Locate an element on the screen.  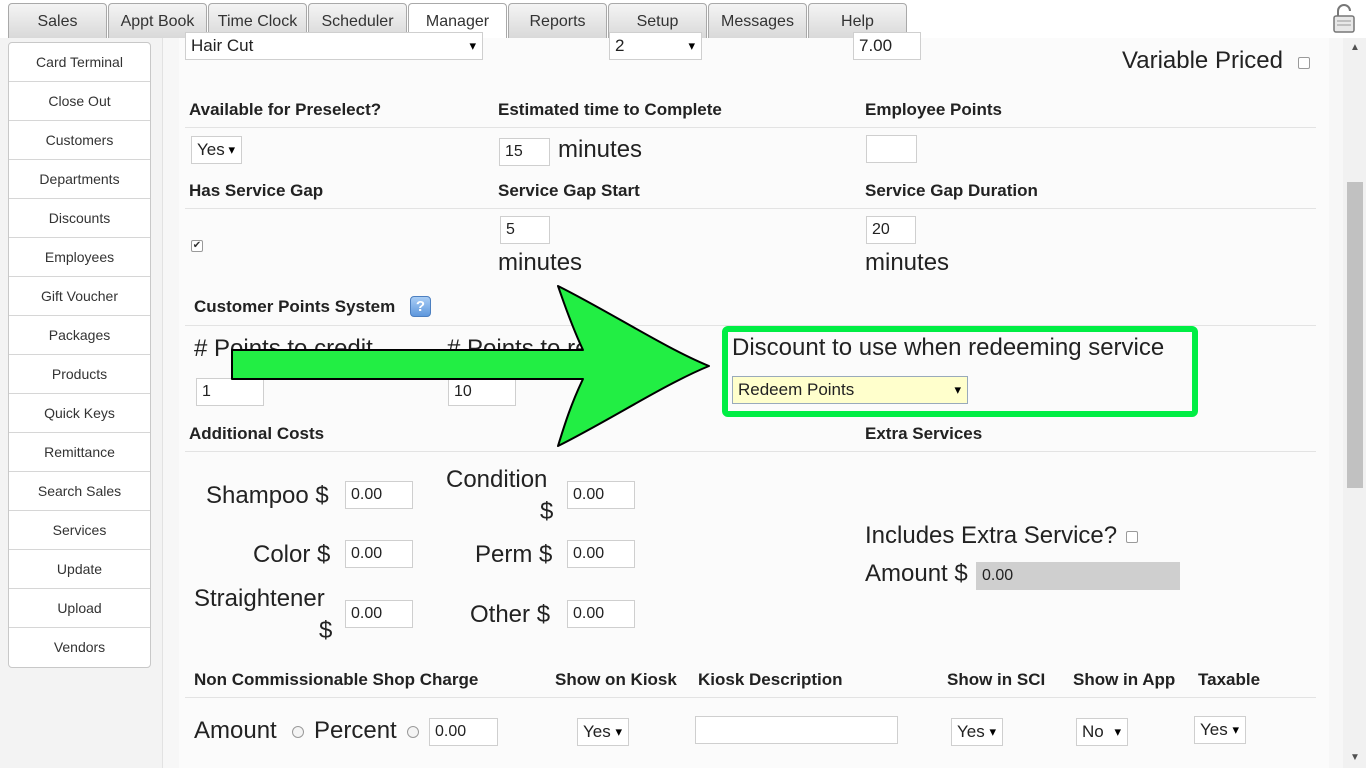
service-gap-duration-label: Service Gap Duration is located at coordinates (951, 190).